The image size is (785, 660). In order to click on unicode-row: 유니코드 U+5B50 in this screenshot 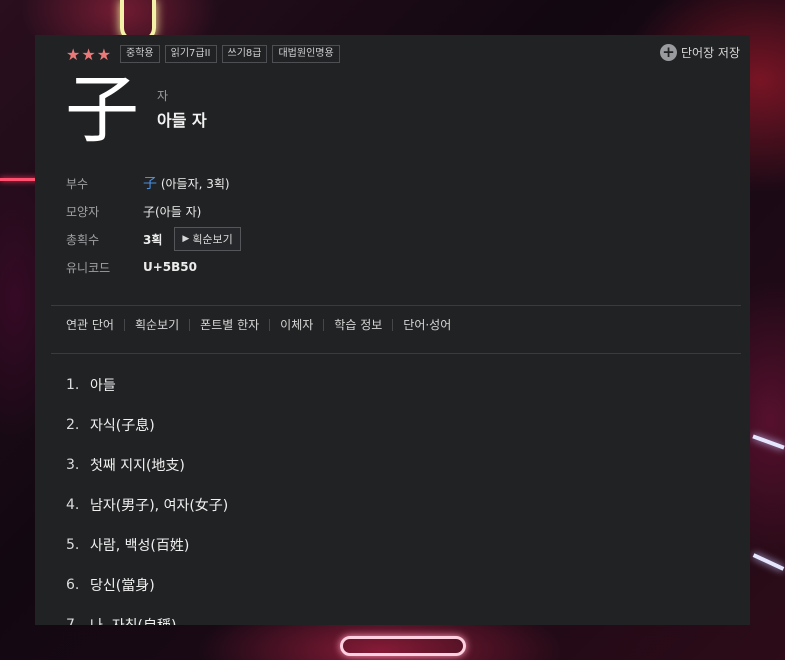, I will do `click(153, 267)`.